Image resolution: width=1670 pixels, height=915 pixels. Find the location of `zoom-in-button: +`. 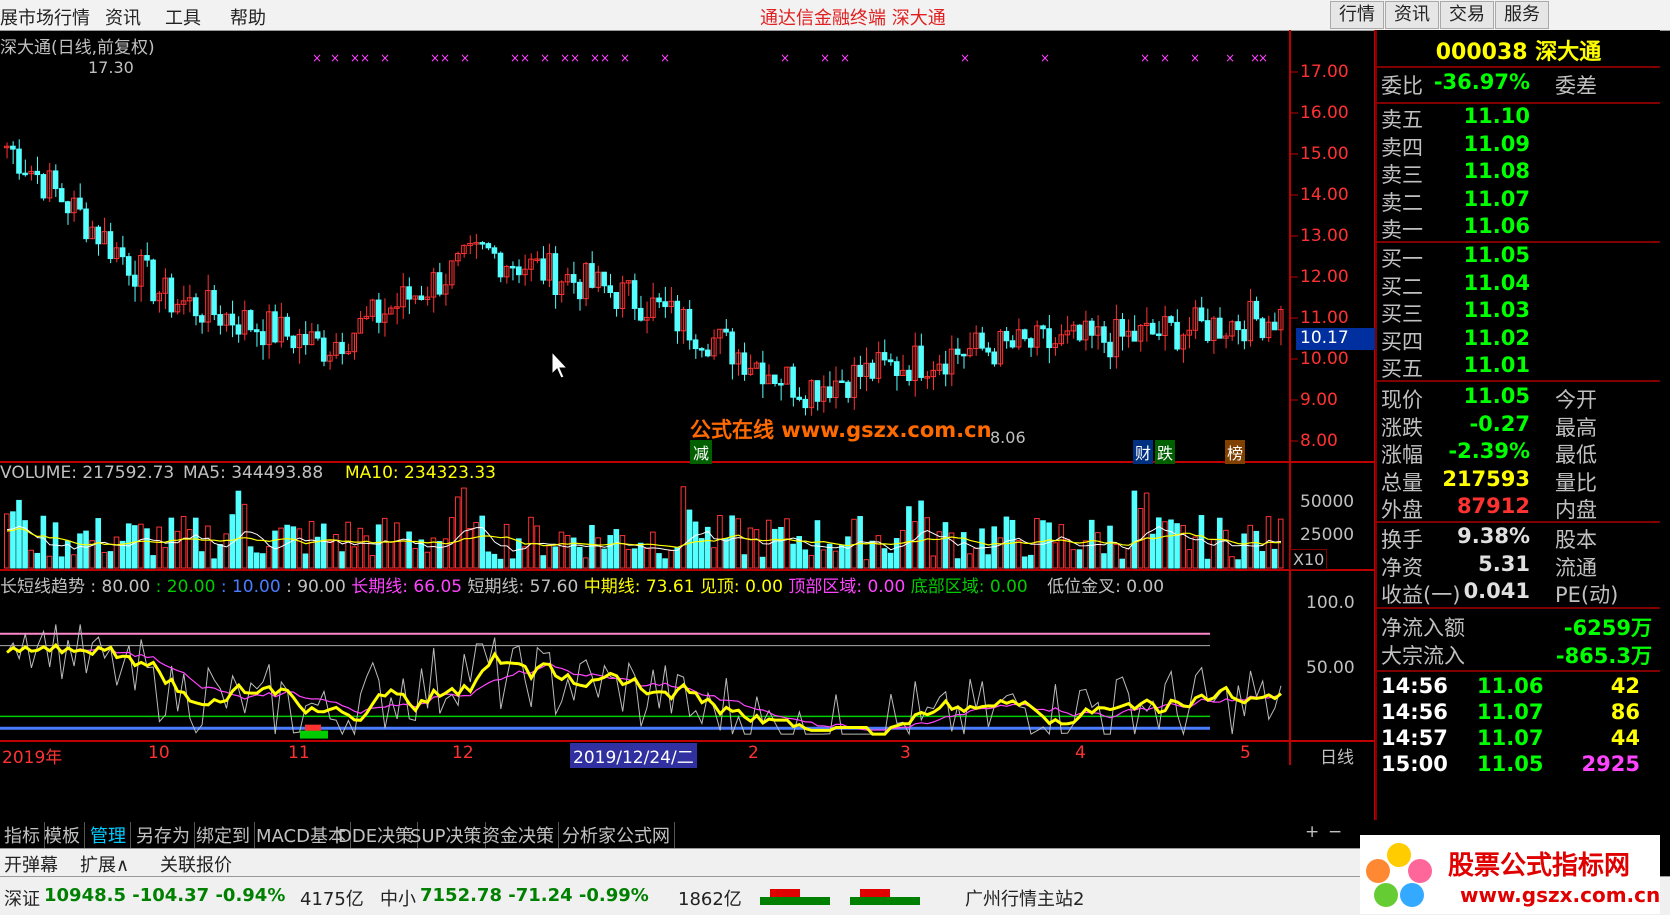

zoom-in-button: + is located at coordinates (1312, 832).